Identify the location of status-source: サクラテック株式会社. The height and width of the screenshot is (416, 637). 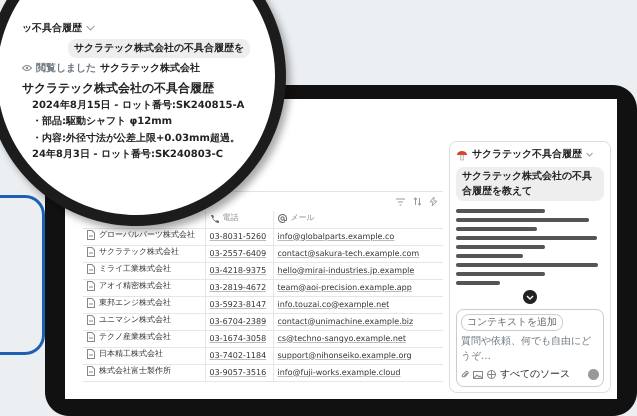
(150, 69).